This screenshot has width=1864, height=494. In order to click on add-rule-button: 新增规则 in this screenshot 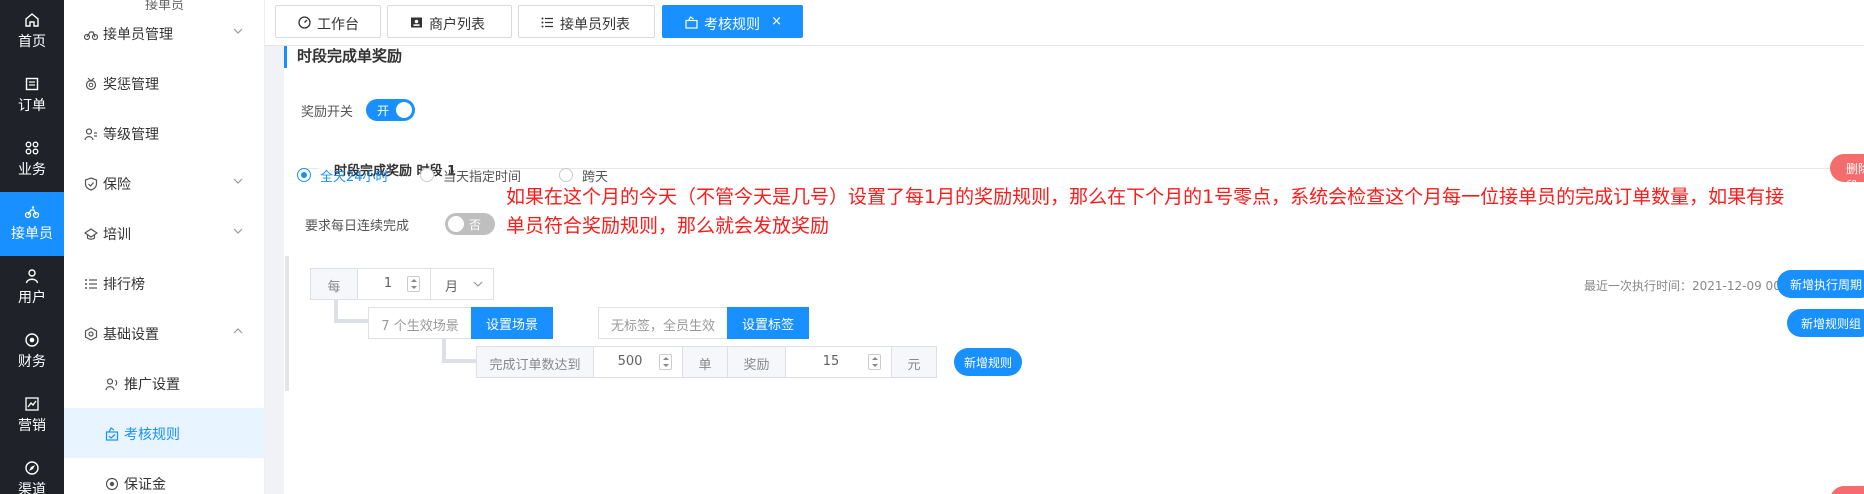, I will do `click(988, 362)`.